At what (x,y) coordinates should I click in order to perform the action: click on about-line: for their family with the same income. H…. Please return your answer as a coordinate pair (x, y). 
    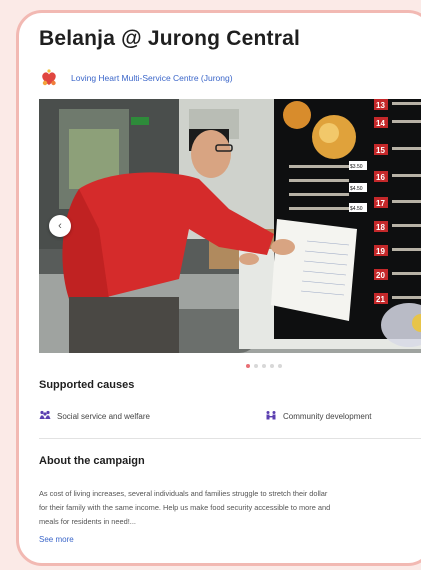
    Looking at the image, I should click on (185, 507).